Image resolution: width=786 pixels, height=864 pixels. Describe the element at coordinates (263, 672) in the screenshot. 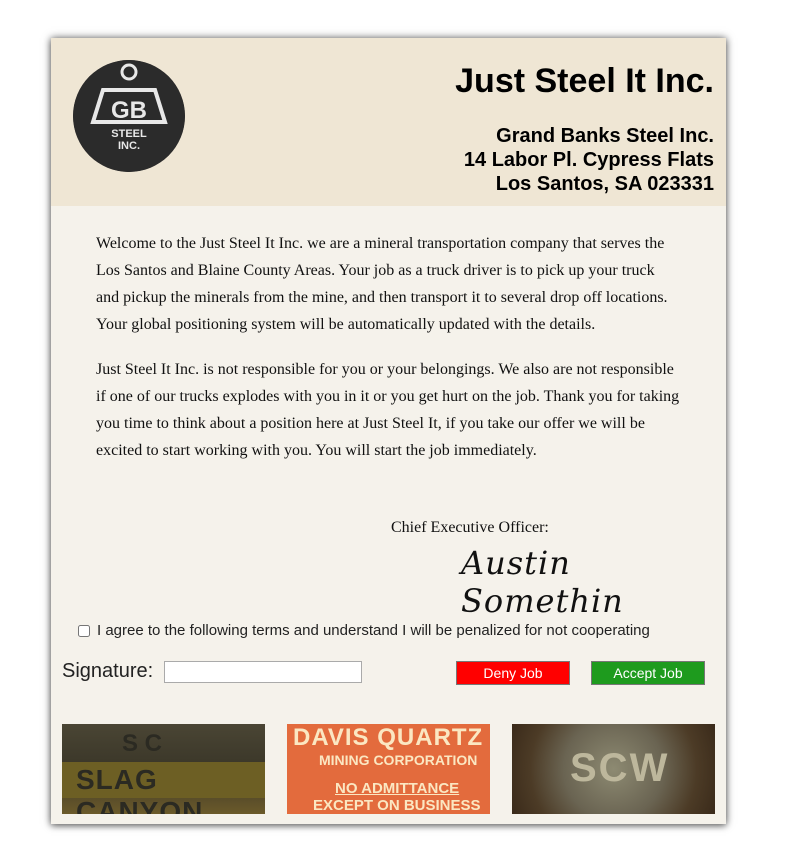

I see `signature-input` at that location.